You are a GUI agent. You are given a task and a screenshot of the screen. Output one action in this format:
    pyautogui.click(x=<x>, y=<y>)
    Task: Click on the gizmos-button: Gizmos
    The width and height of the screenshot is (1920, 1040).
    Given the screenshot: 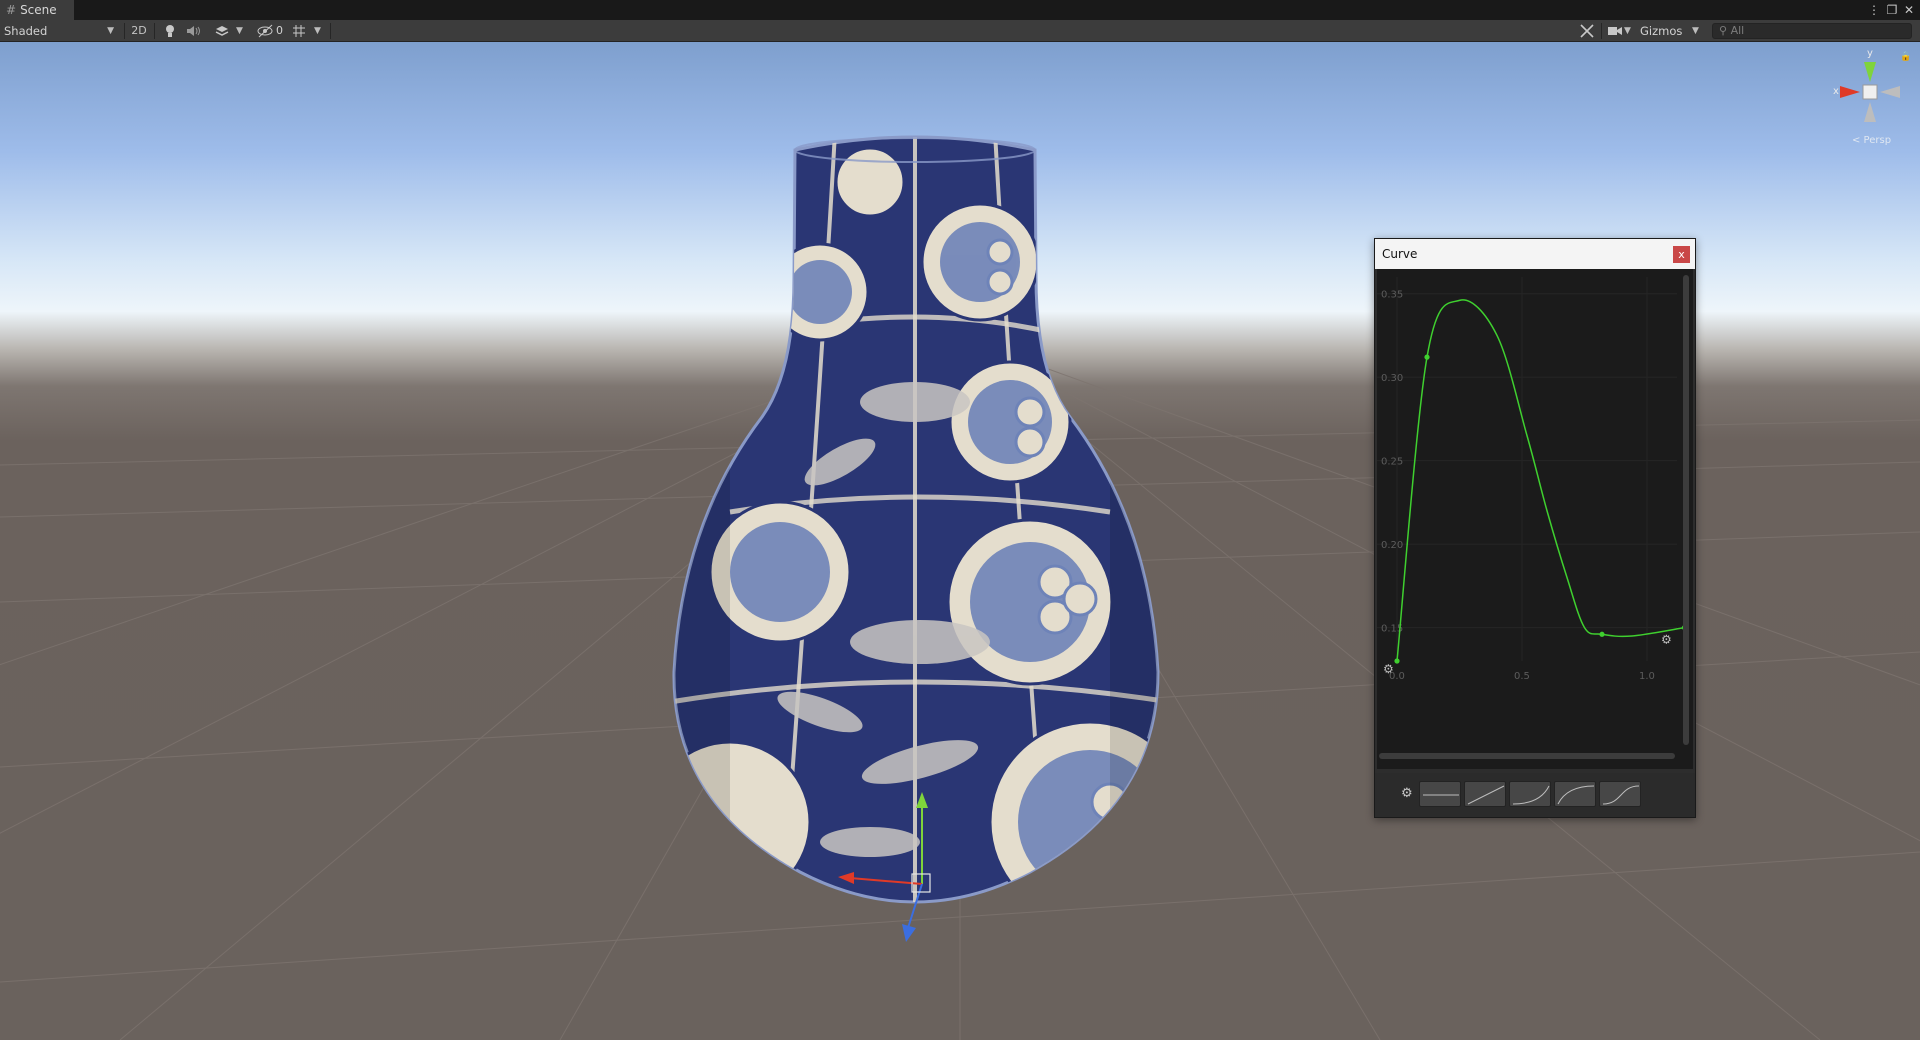 What is the action you would take?
    pyautogui.click(x=1666, y=31)
    